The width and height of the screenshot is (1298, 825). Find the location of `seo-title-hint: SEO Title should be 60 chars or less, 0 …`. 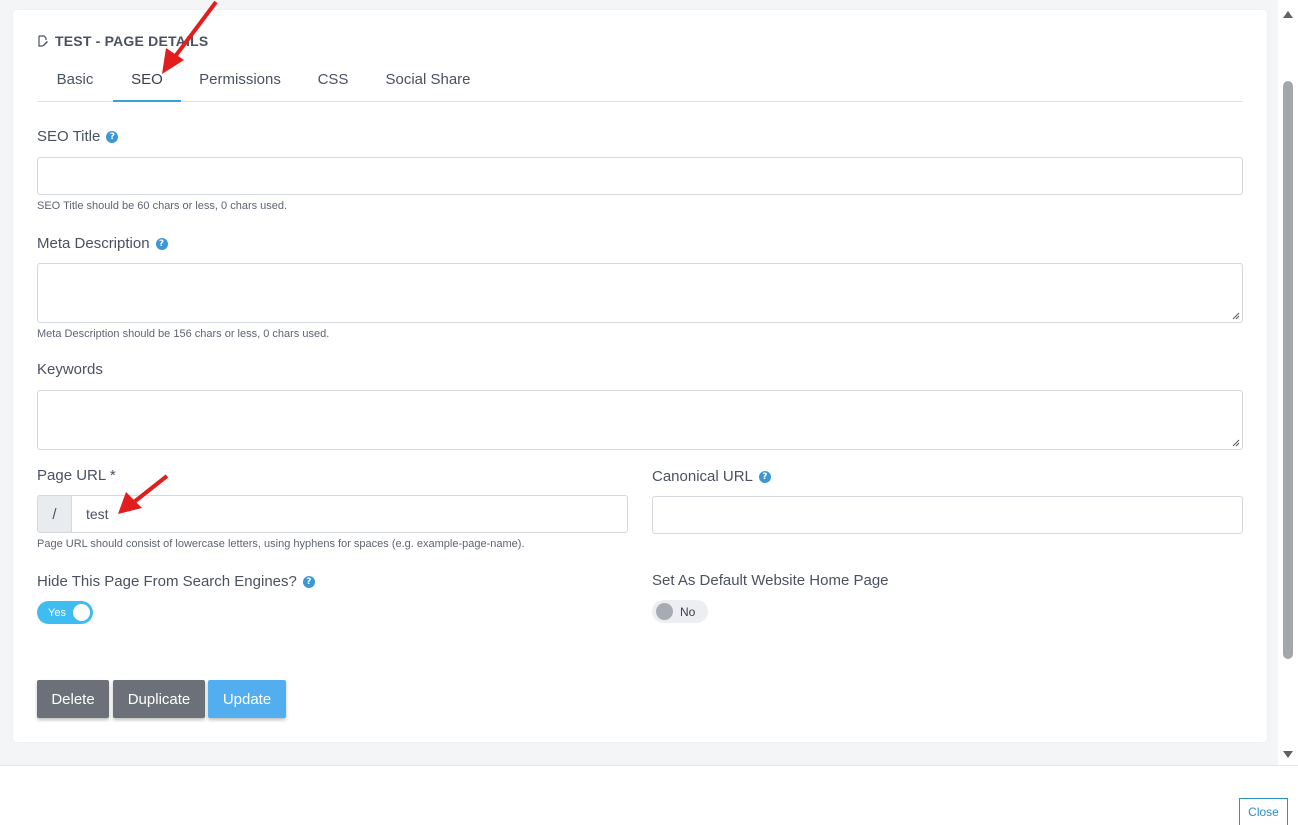

seo-title-hint: SEO Title should be 60 chars or less, 0 … is located at coordinates (162, 206).